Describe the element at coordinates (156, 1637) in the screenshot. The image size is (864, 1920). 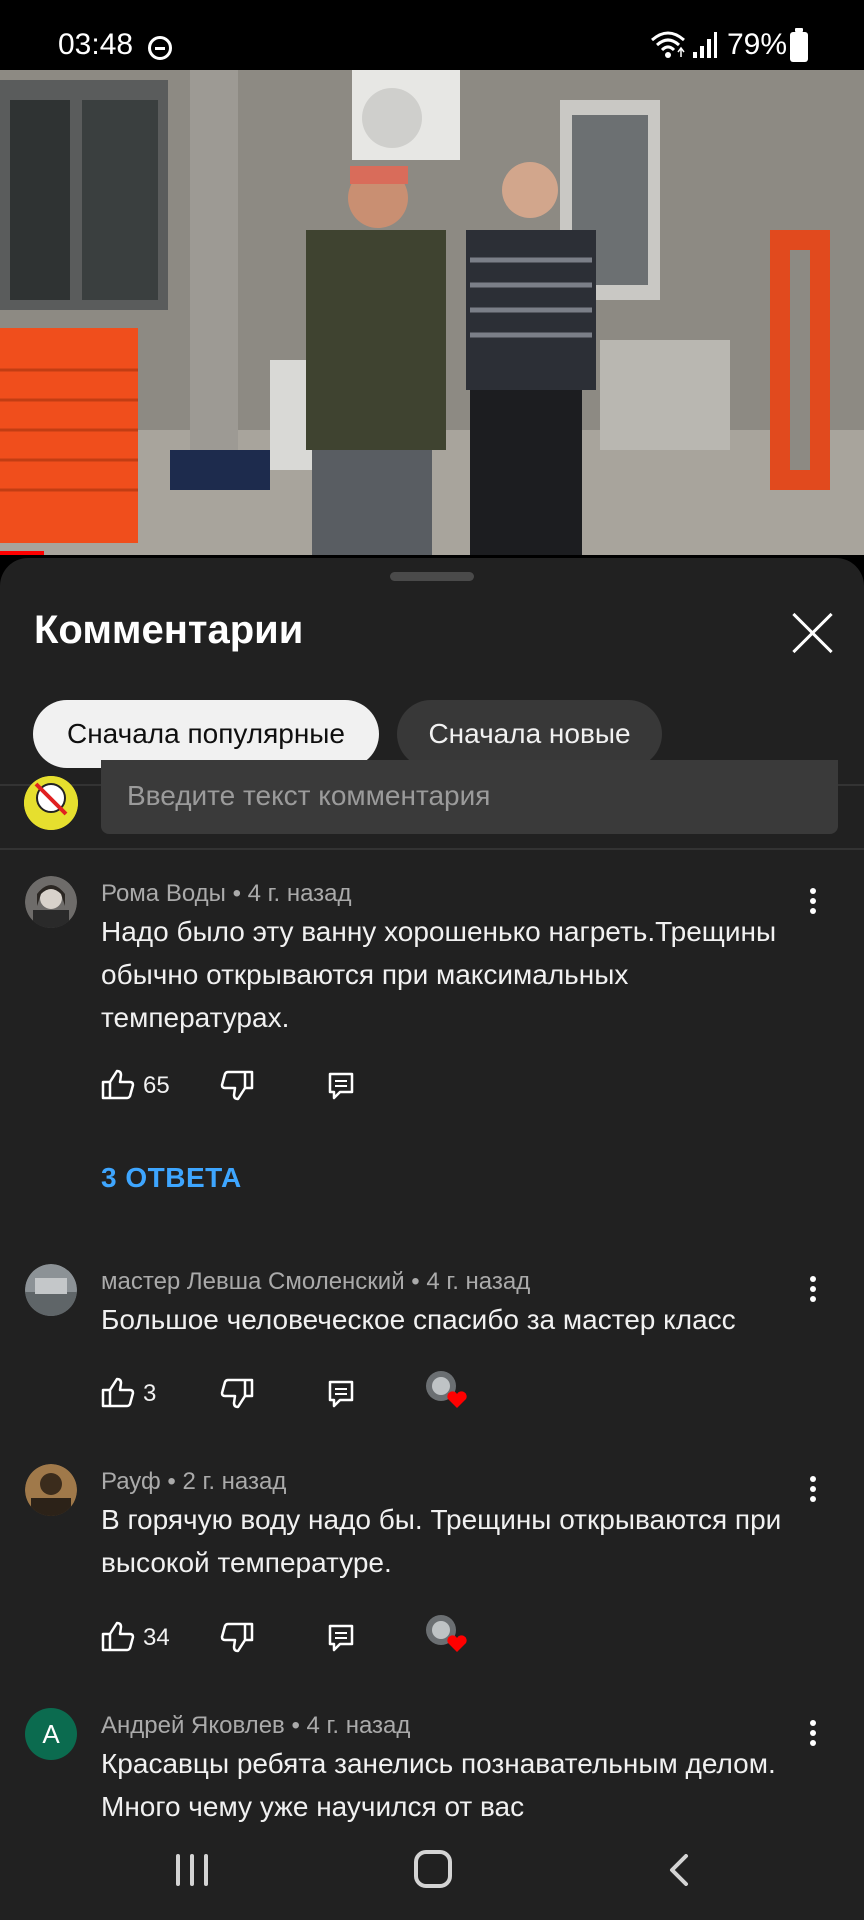
I see `like-count: 34` at that location.